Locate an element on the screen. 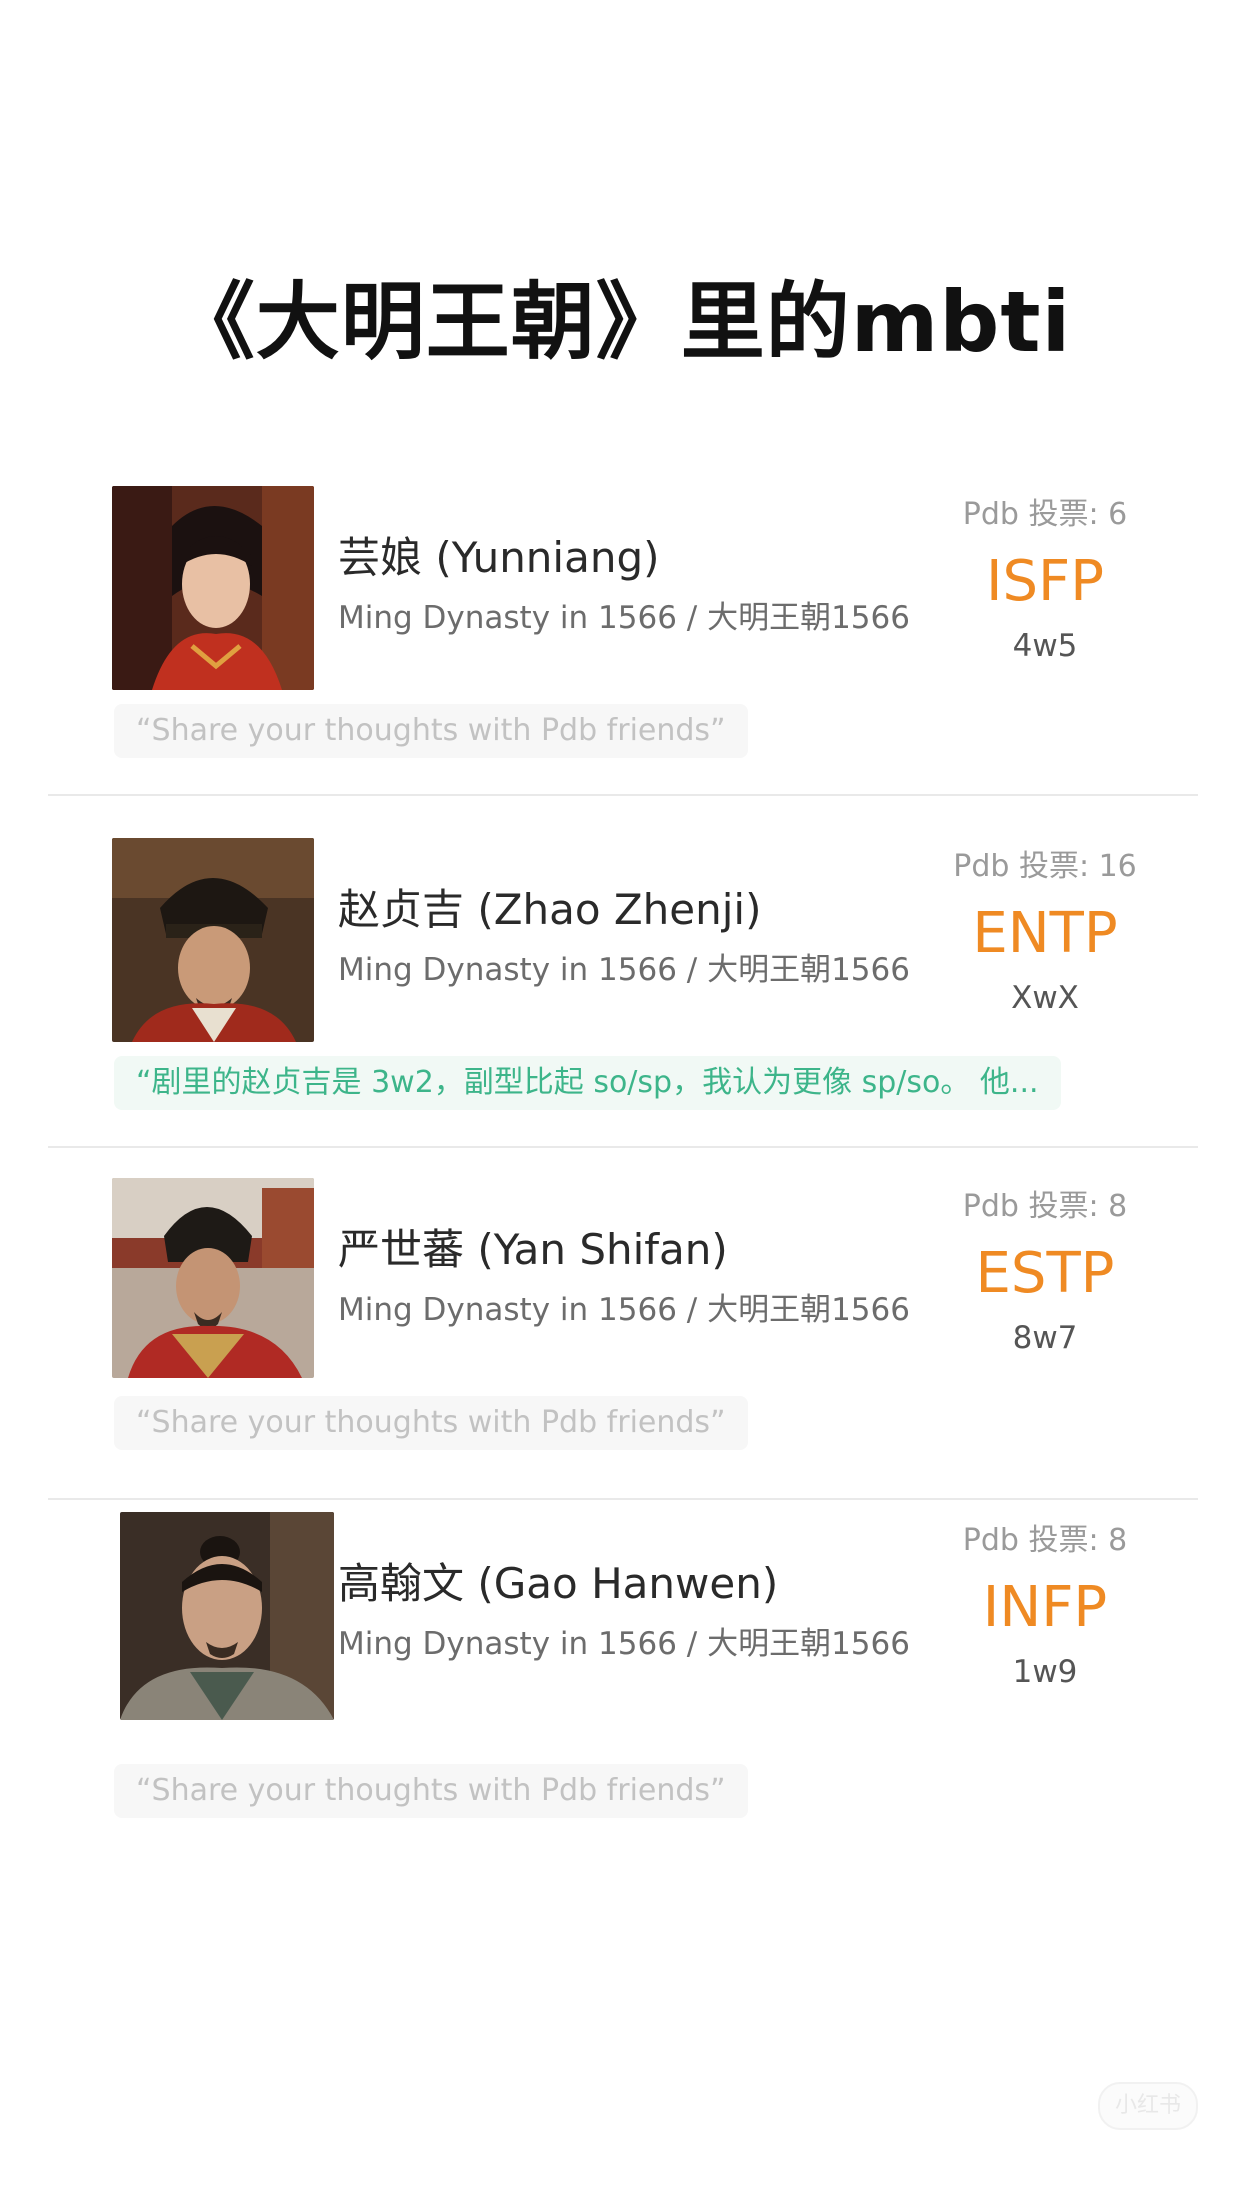  enneagram-type: 8w7 is located at coordinates (1045, 1338).